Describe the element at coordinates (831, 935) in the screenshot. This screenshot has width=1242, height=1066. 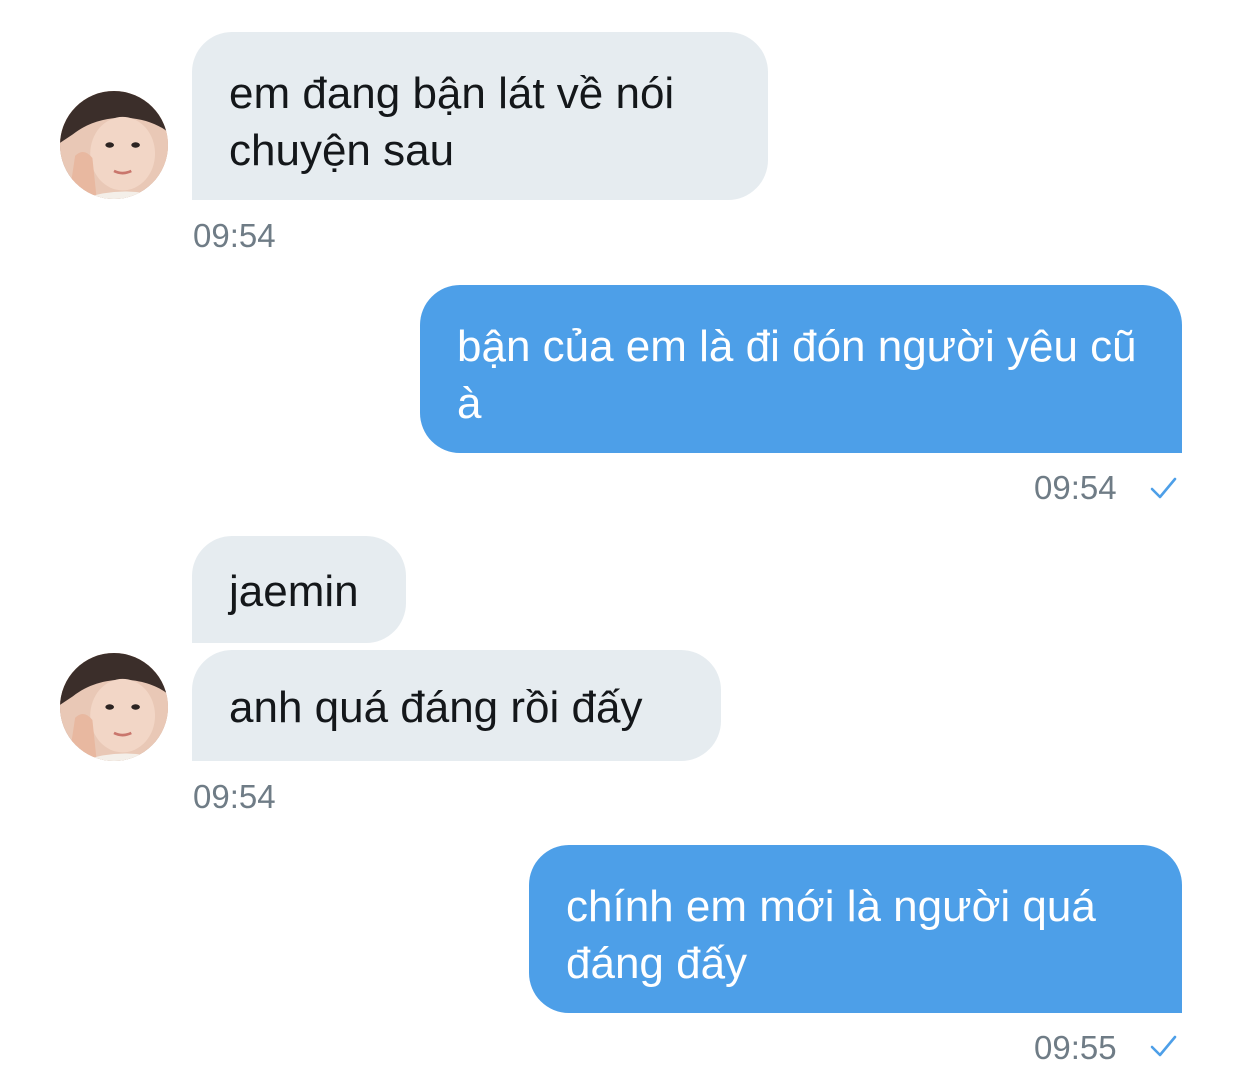
I see `message-text: chính em mới là người quá đáng đấy` at that location.